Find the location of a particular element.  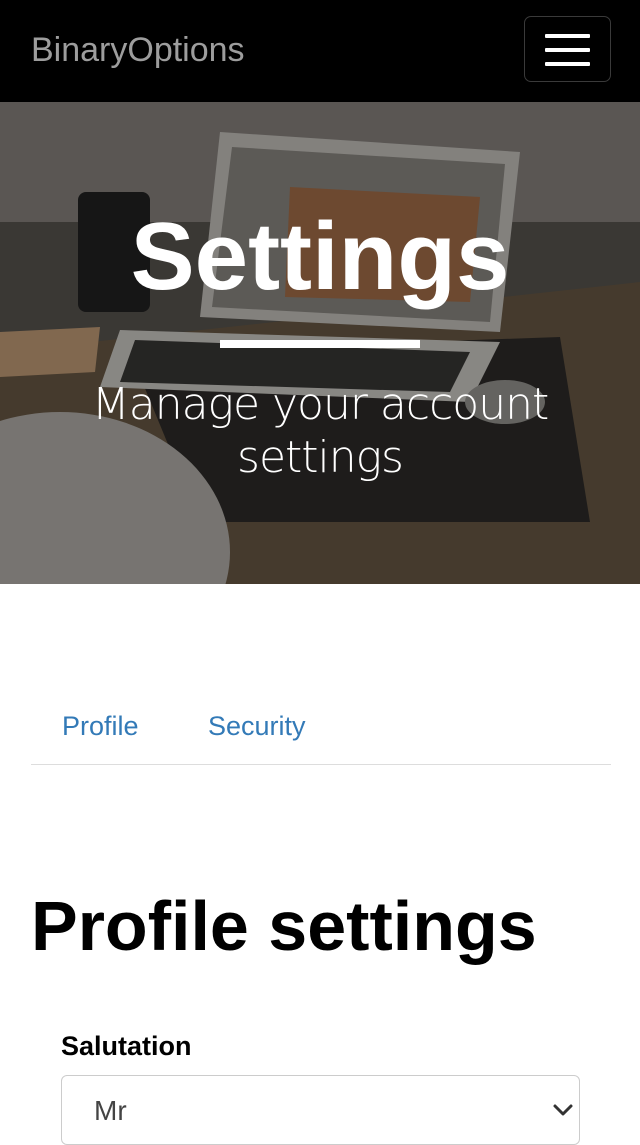

tab-profile: Profile is located at coordinates (100, 726).